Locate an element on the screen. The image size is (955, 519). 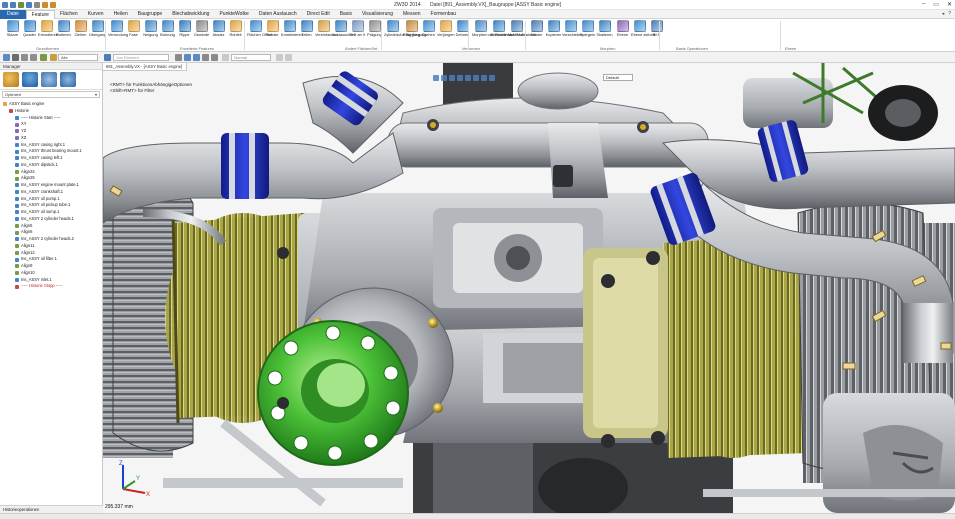
tab-kurven: Kurven is located at coordinates (96, 14).